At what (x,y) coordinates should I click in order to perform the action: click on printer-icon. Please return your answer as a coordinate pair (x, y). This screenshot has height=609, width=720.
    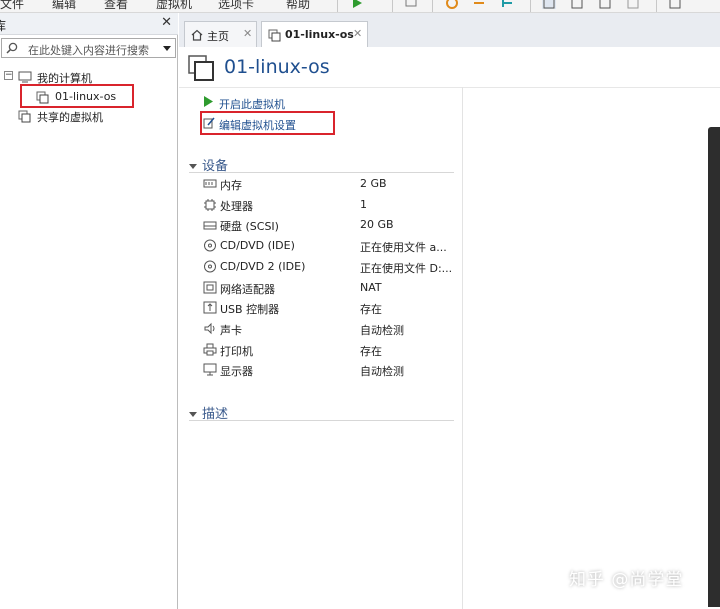
    Looking at the image, I should click on (210, 349).